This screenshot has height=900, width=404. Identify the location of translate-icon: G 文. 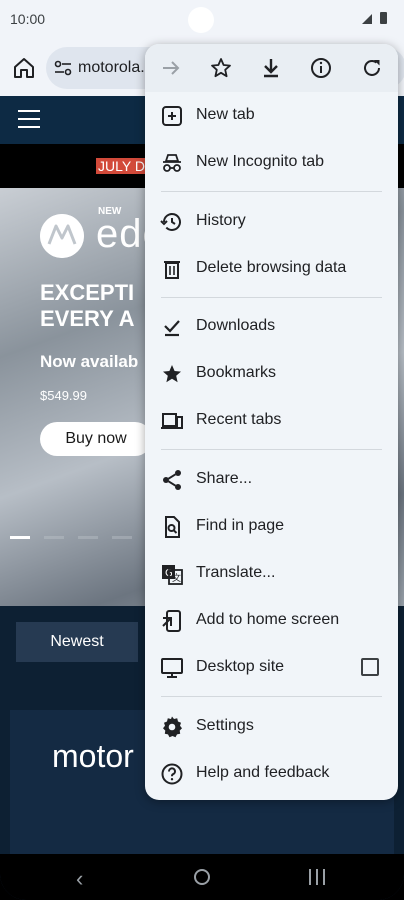
(172, 575).